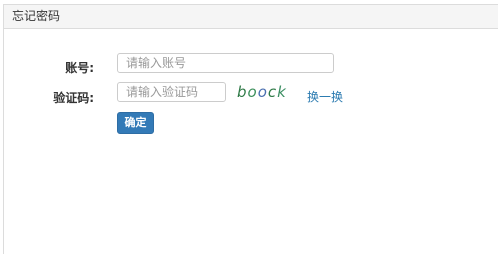 The image size is (498, 254). I want to click on captcha-input, so click(171, 92).